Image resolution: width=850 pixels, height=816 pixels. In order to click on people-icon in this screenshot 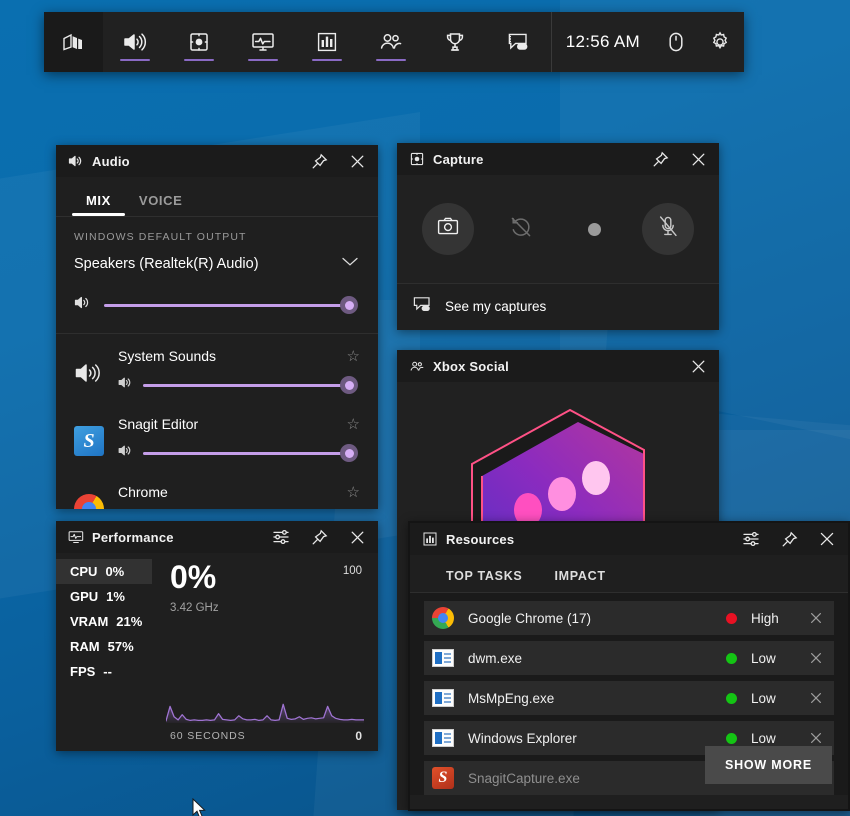, I will do `click(417, 366)`.